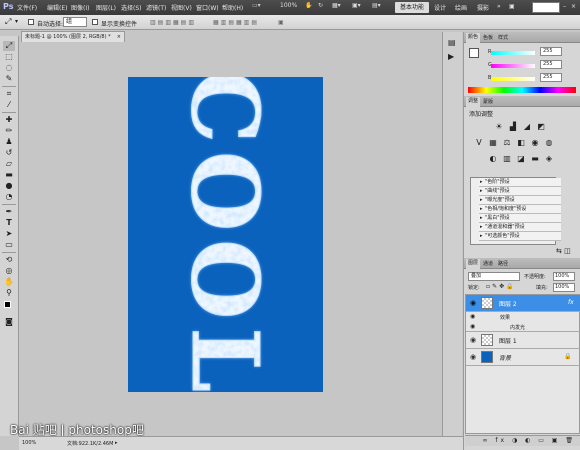 The width and height of the screenshot is (580, 450). Describe the element at coordinates (551, 77) in the screenshot. I see `channel-b-value: 255` at that location.